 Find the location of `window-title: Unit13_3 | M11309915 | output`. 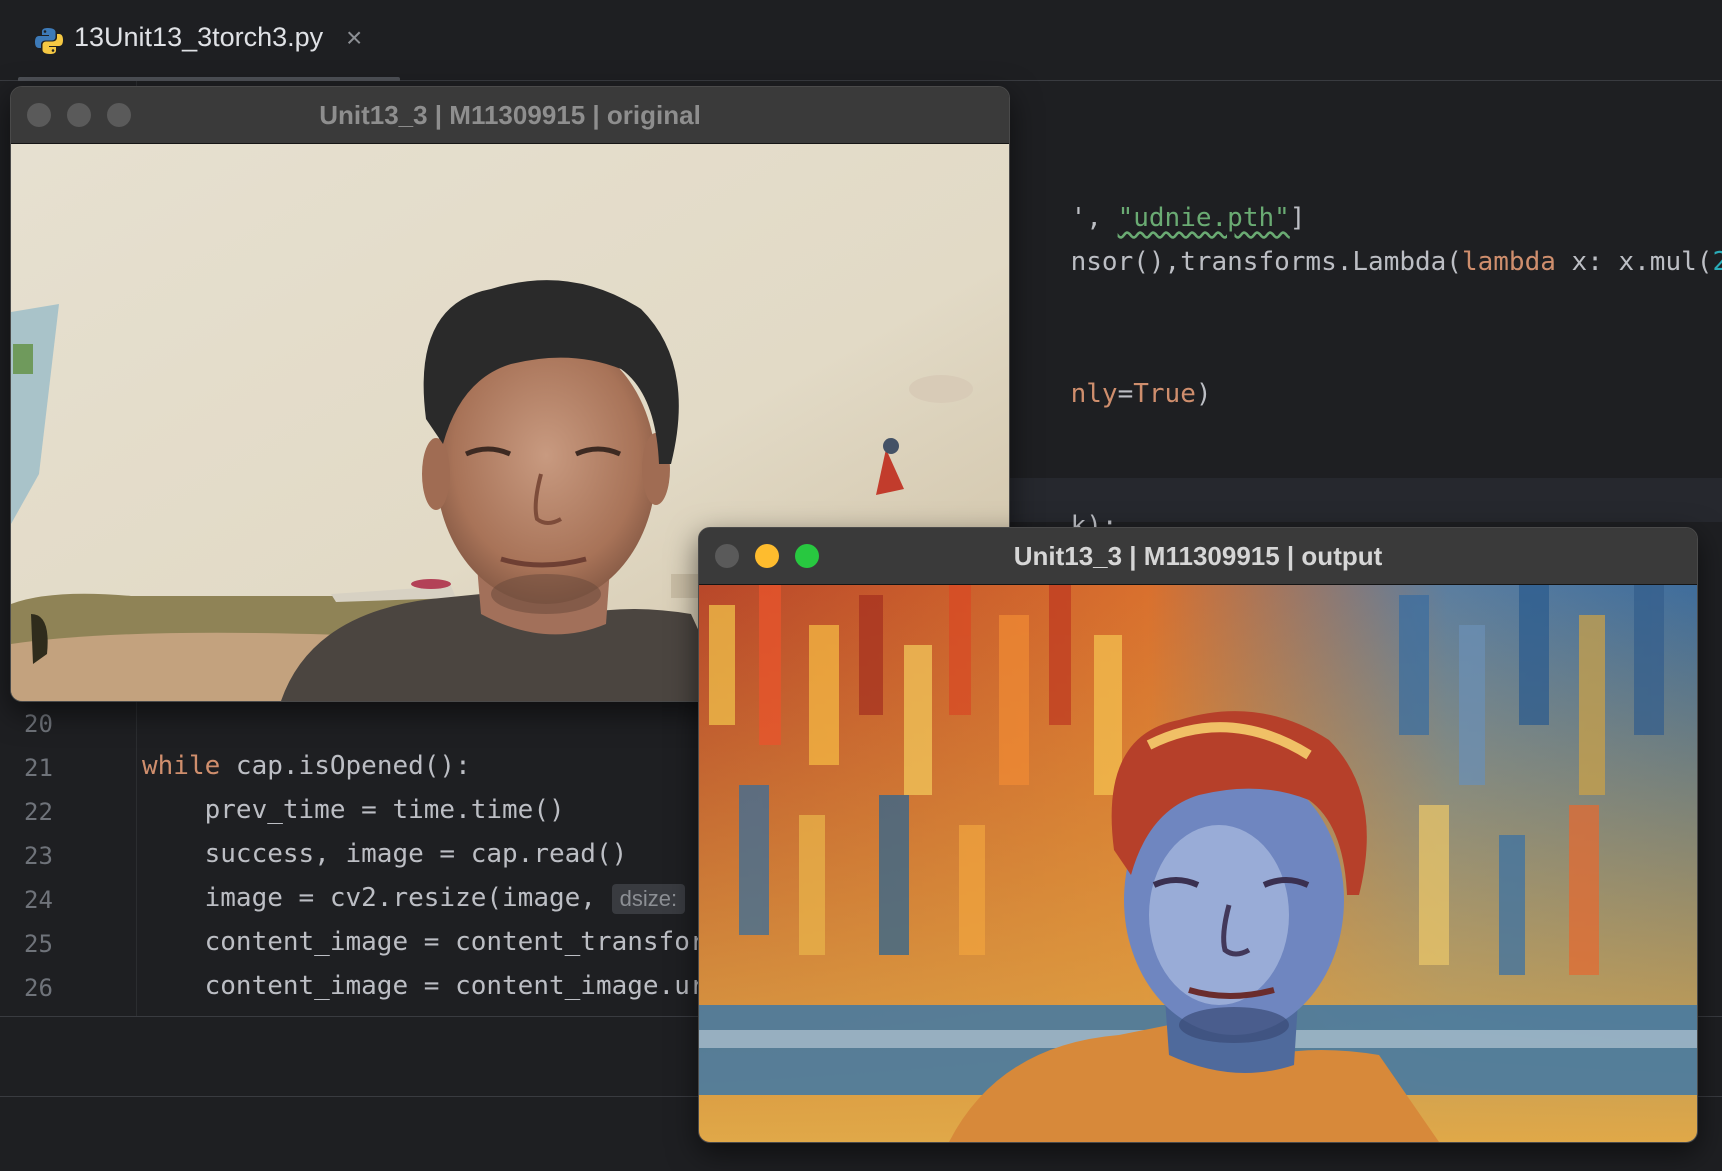

window-title: Unit13_3 | M11309915 | output is located at coordinates (1198, 556).